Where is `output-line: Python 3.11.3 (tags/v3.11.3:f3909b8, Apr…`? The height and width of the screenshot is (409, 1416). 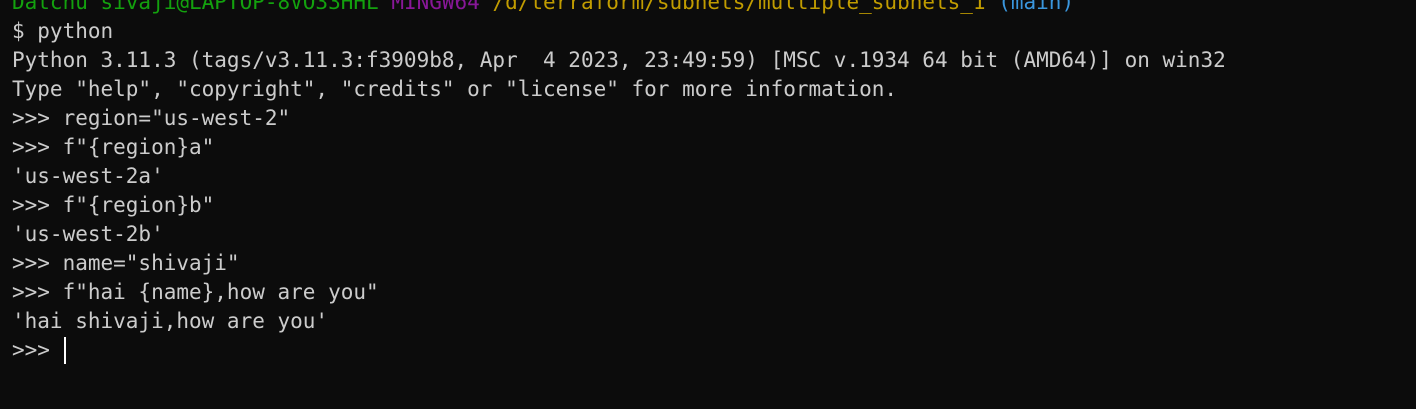
output-line: Python 3.11.3 (tags/v3.11.3:f3909b8, Apr… is located at coordinates (619, 60).